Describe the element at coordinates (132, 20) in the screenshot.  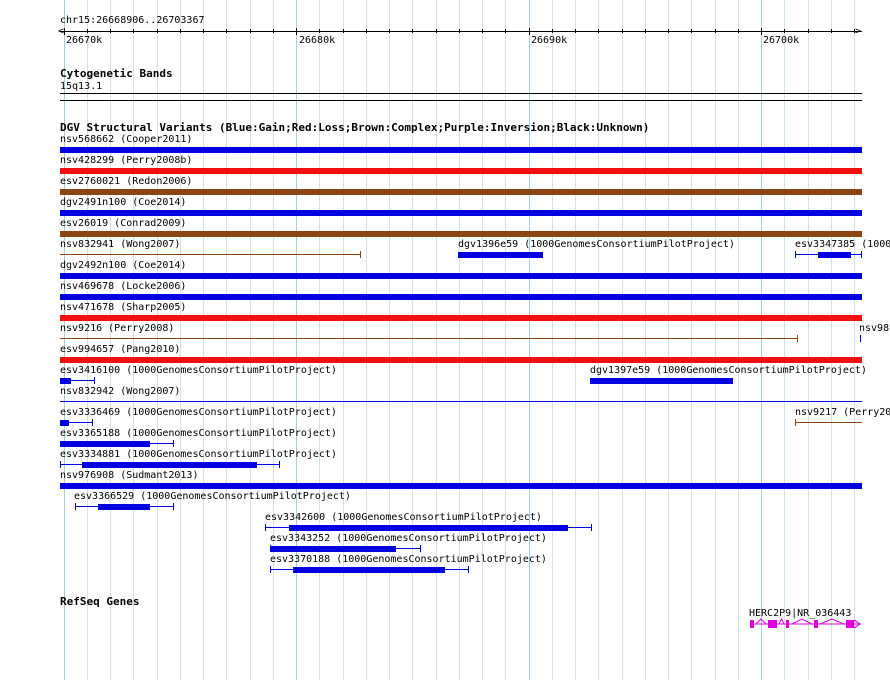
I see `locus-label: chr15:26668906..26703367` at that location.